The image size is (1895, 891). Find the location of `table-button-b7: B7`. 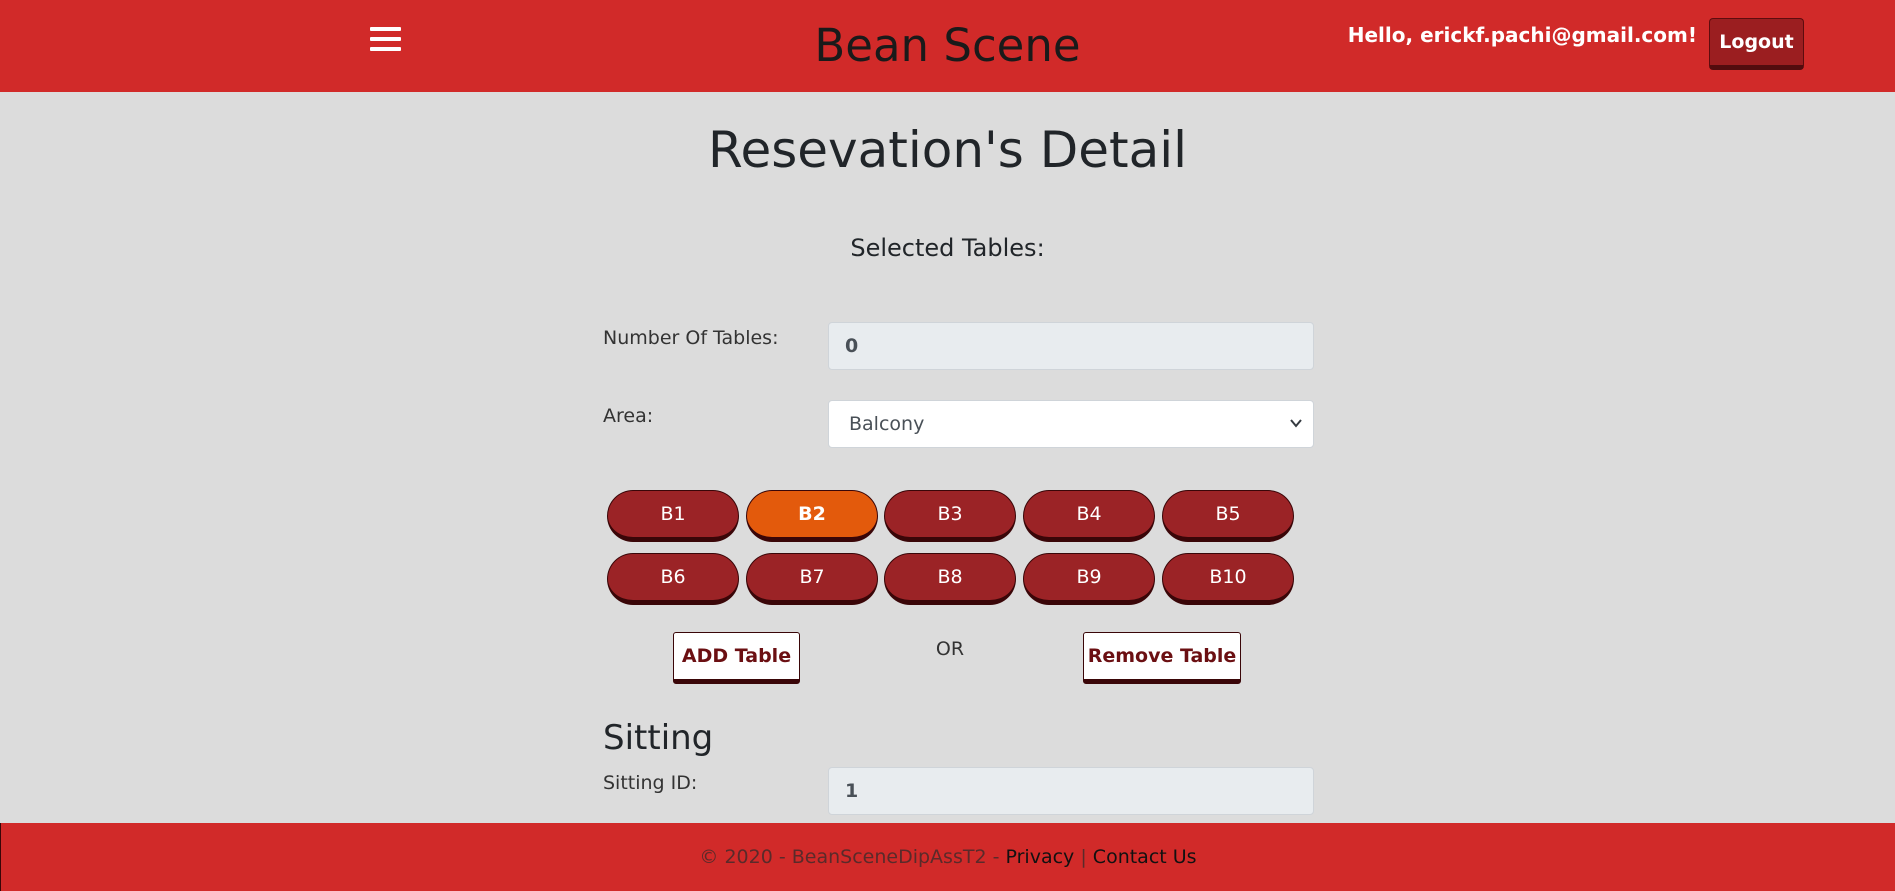

table-button-b7: B7 is located at coordinates (812, 579).